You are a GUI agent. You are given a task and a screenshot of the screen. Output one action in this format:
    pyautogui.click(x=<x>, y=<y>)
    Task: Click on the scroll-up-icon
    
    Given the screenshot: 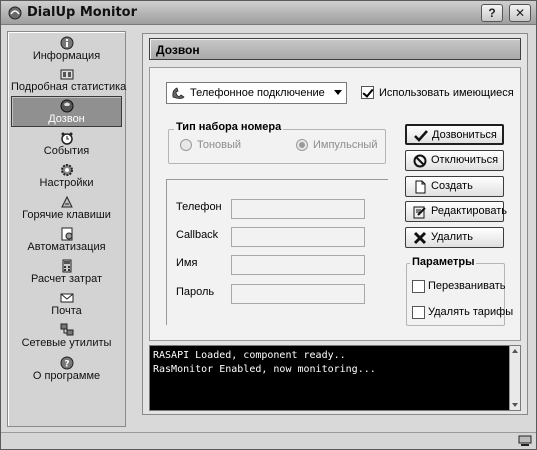 What is the action you would take?
    pyautogui.click(x=515, y=351)
    